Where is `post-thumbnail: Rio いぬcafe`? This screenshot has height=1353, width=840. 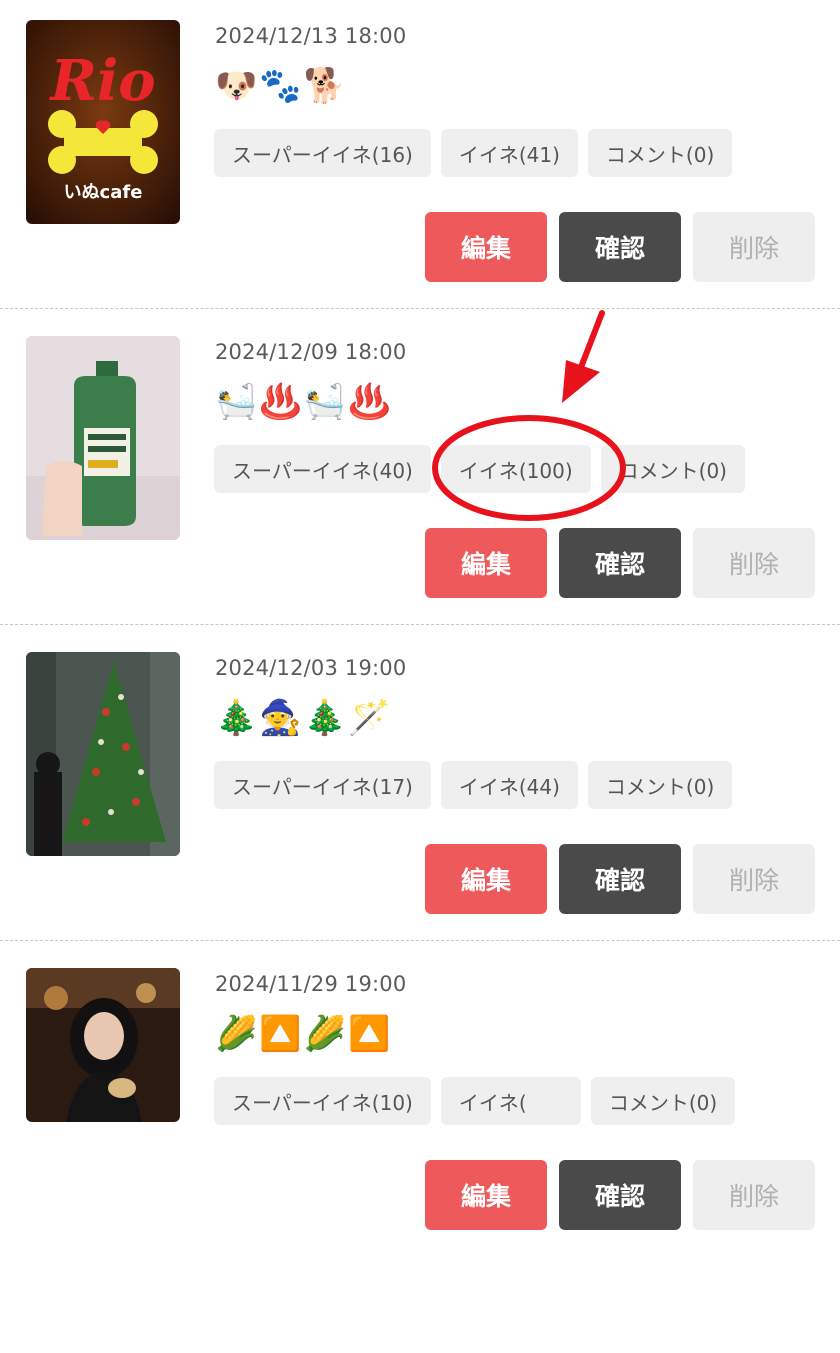
post-thumbnail: Rio いぬcafe is located at coordinates (103, 122).